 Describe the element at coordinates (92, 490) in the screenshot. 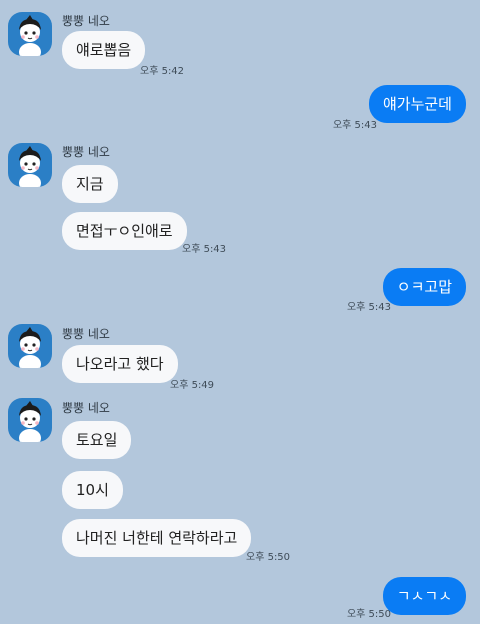

I see `message-bubble: 10시` at that location.